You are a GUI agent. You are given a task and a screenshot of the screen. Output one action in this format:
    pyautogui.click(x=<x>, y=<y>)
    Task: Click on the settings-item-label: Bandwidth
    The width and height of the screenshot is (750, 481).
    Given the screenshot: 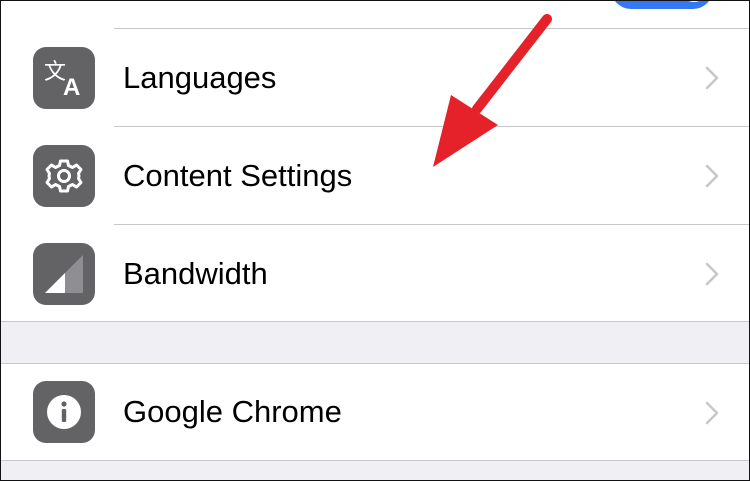 What is the action you would take?
    pyautogui.click(x=195, y=273)
    